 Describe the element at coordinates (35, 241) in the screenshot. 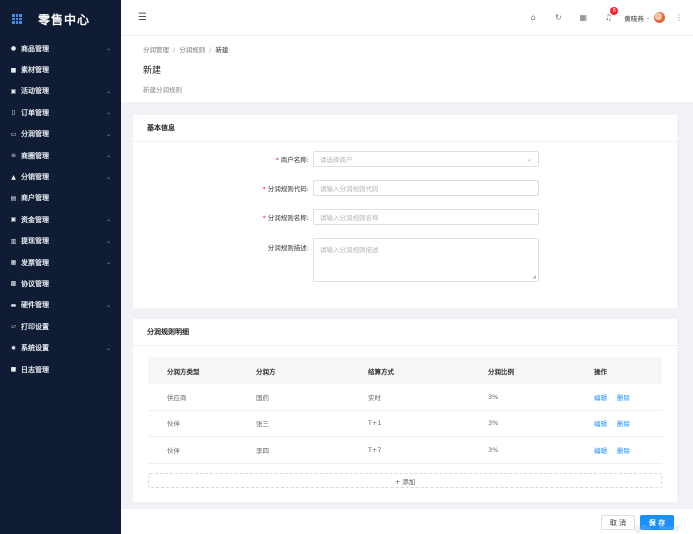

I see `sidebar-item-label: 提现管理` at that location.